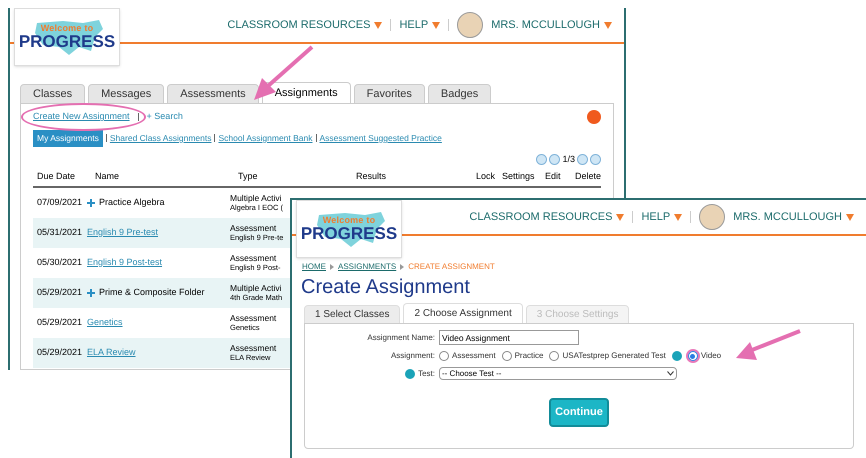 This screenshot has width=866, height=458. What do you see at coordinates (568, 159) in the screenshot?
I see `page-indicator: 1/3` at bounding box center [568, 159].